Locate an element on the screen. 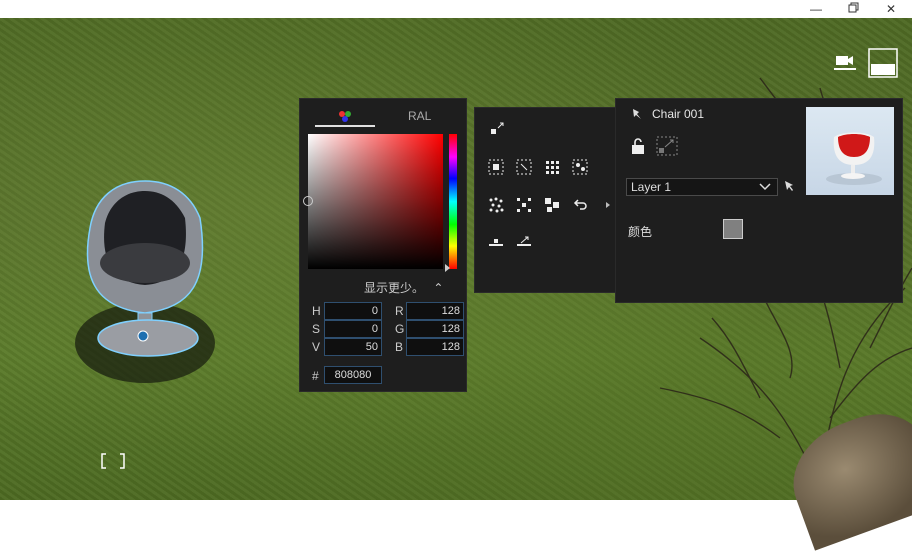  r-label: R is located at coordinates (399, 311).